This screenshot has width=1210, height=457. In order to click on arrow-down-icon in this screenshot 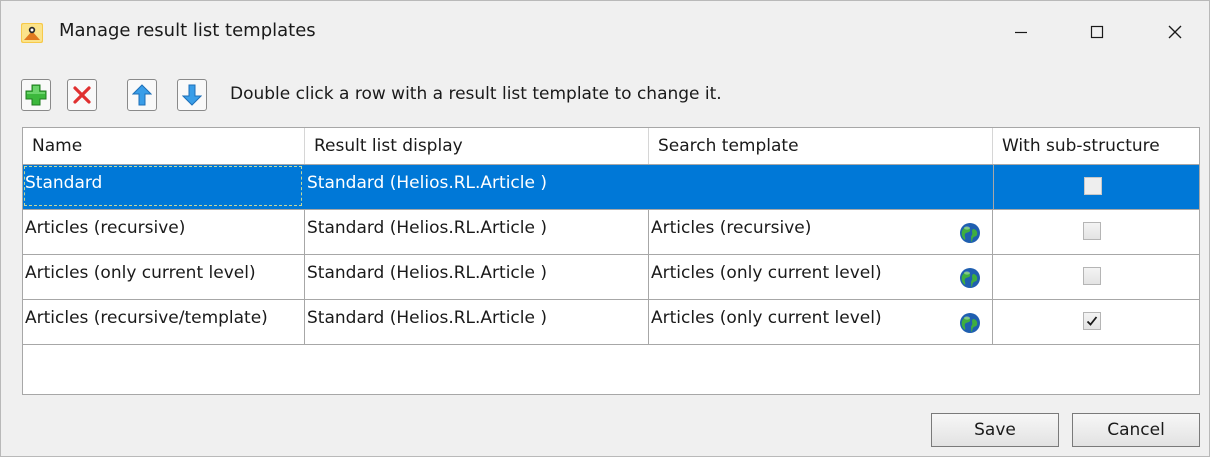, I will do `click(192, 95)`.